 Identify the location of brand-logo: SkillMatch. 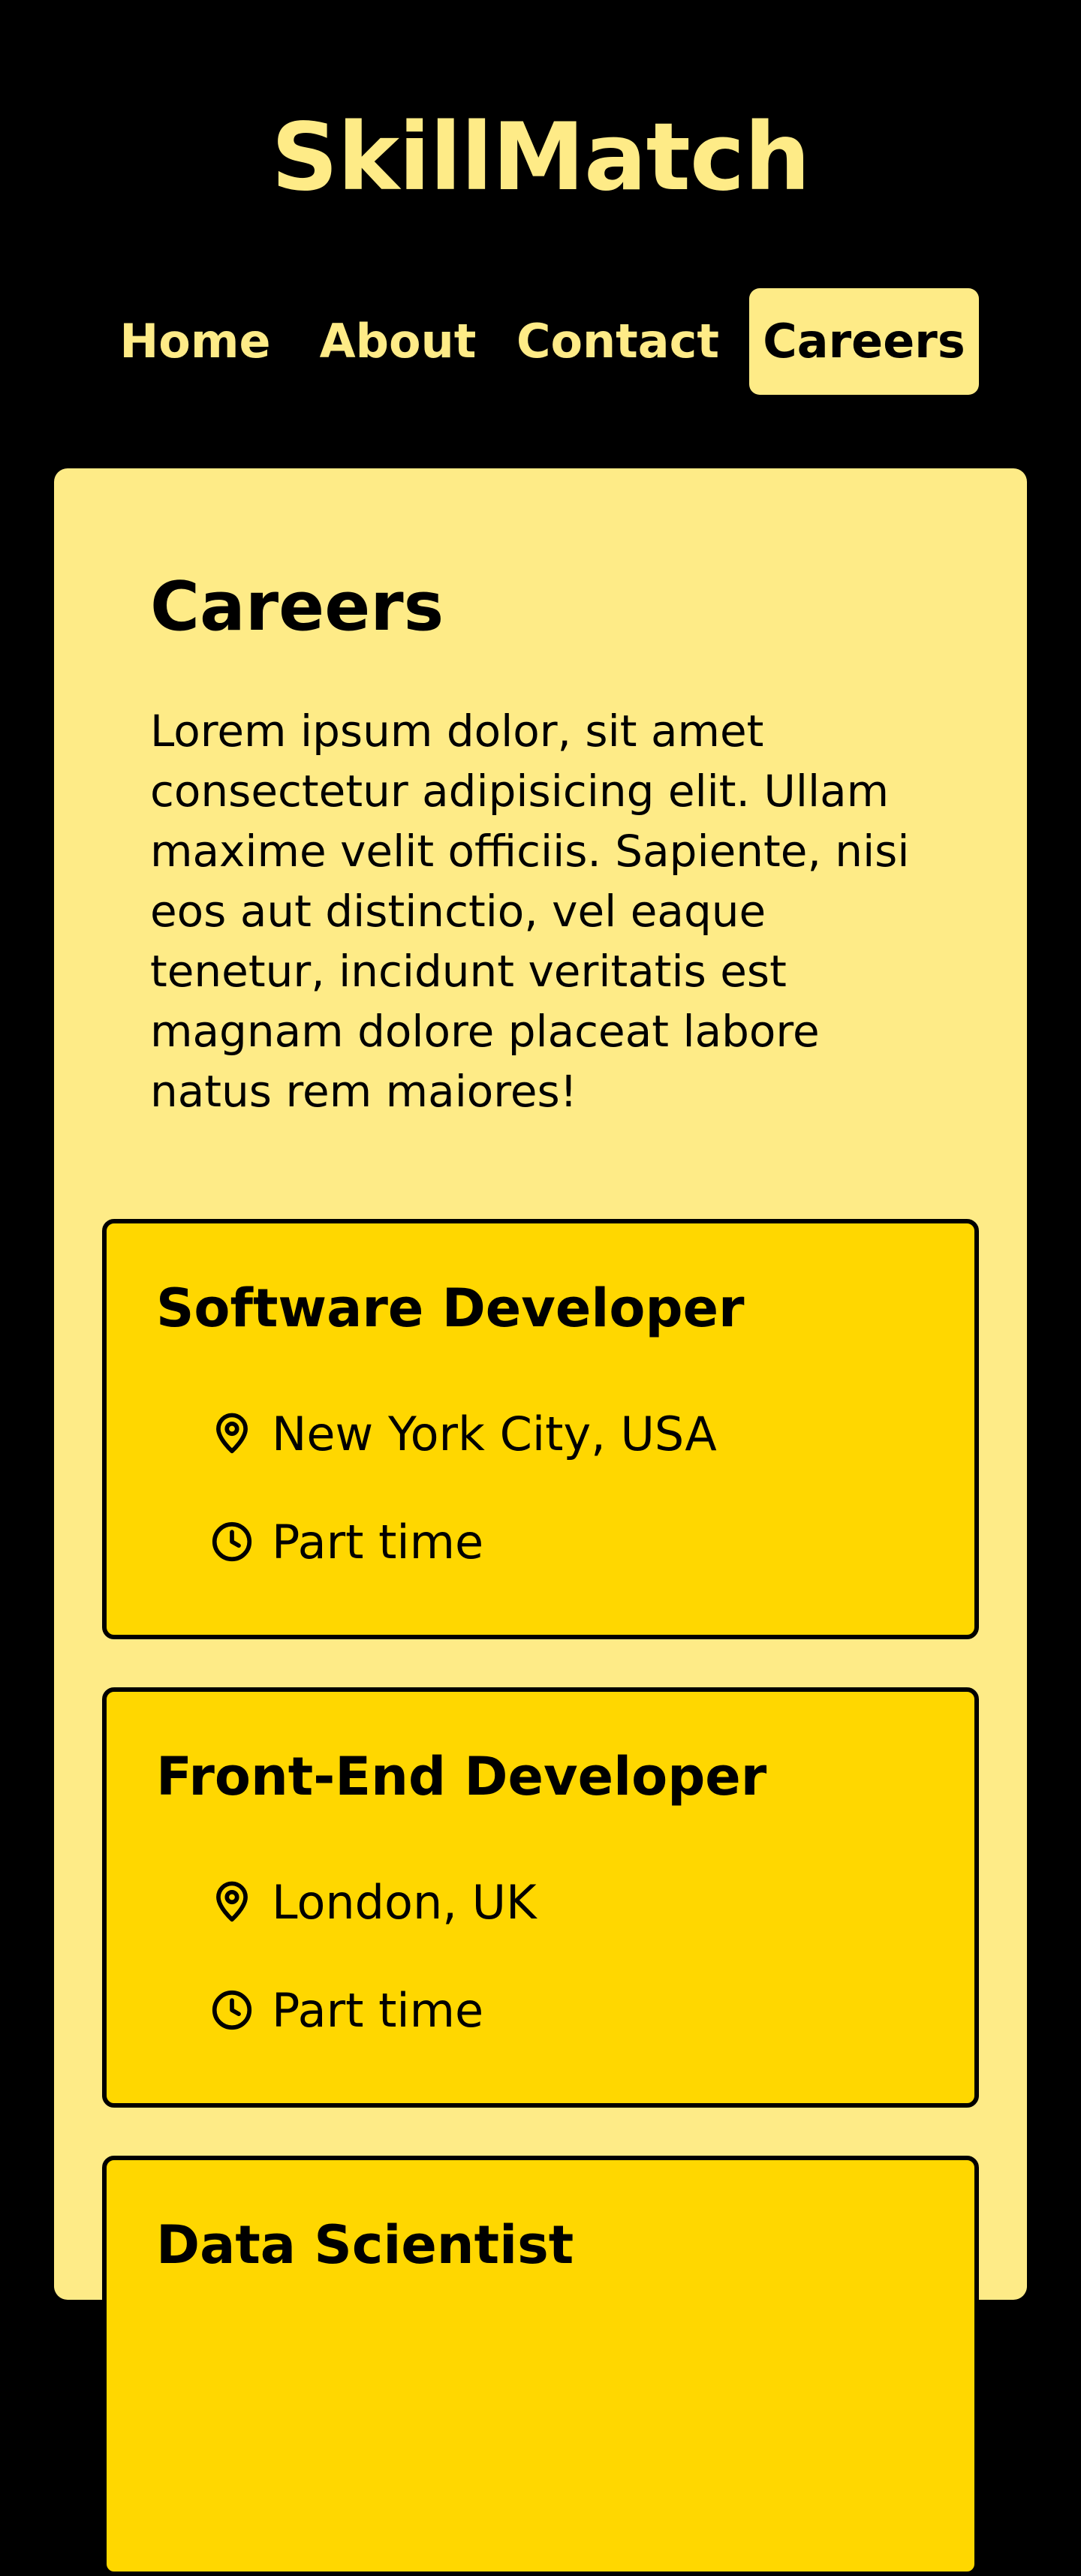
(540, 158).